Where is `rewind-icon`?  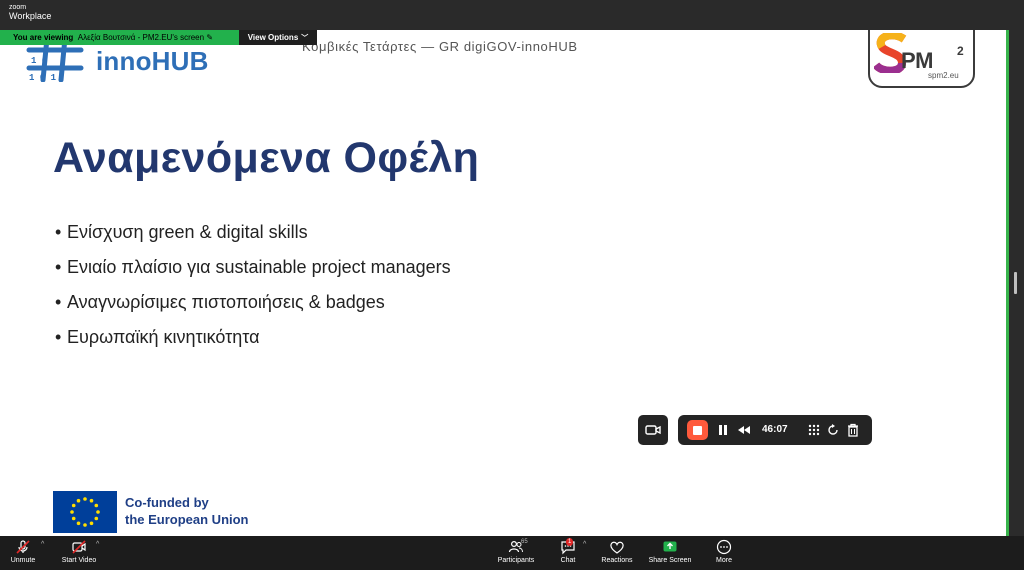
rewind-icon is located at coordinates (744, 430).